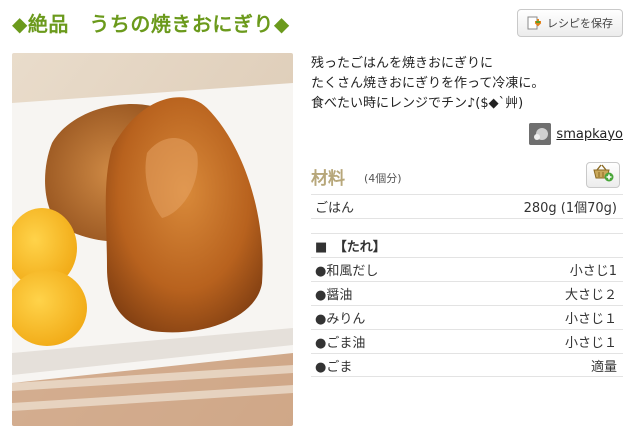 The height and width of the screenshot is (432, 633). What do you see at coordinates (590, 295) in the screenshot?
I see `ingredient-amount: 大さじ２` at bounding box center [590, 295].